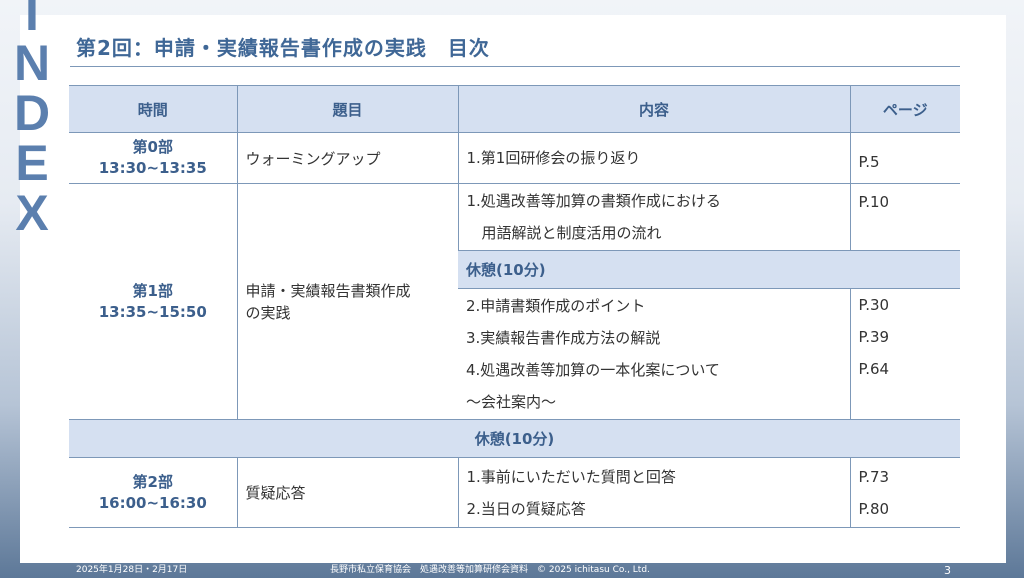 The image size is (1024, 578). What do you see at coordinates (593, 370) in the screenshot?
I see `content-item: 4.処遇改善等加算の一本化案について` at bounding box center [593, 370].